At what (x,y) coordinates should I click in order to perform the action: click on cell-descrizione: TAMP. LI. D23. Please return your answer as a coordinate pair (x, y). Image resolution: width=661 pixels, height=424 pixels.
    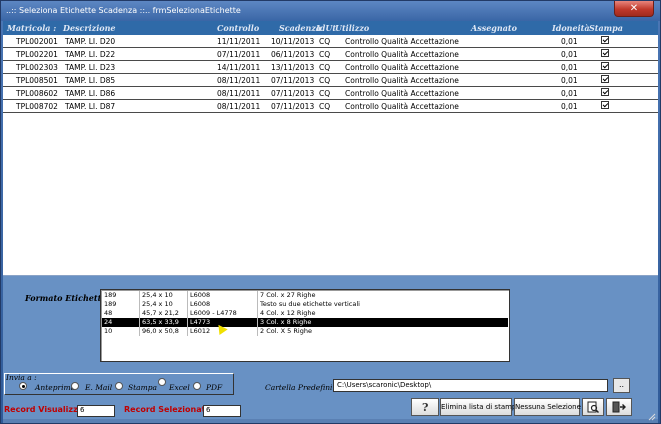
    Looking at the image, I should click on (90, 67).